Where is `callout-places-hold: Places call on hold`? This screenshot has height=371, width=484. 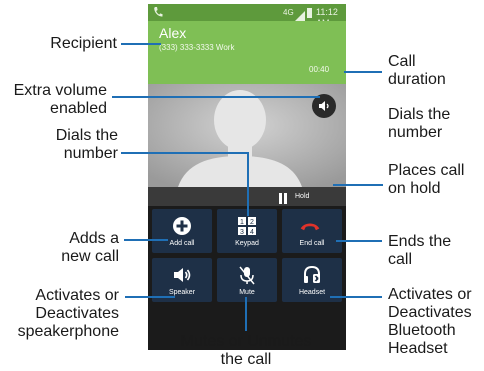 callout-places-hold: Places call on hold is located at coordinates (426, 179).